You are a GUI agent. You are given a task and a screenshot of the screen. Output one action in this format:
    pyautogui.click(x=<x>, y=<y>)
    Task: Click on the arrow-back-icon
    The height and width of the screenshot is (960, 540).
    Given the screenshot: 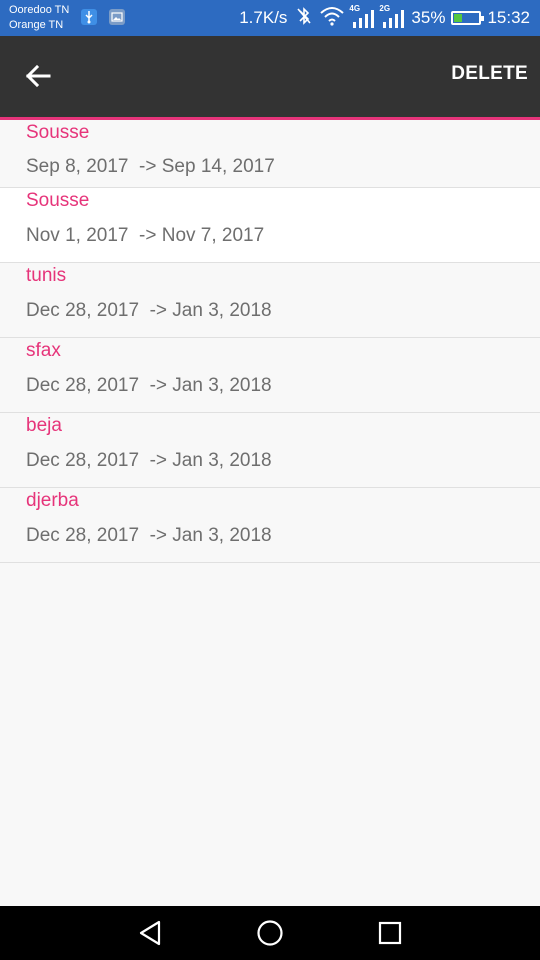 What is the action you would take?
    pyautogui.click(x=38, y=76)
    